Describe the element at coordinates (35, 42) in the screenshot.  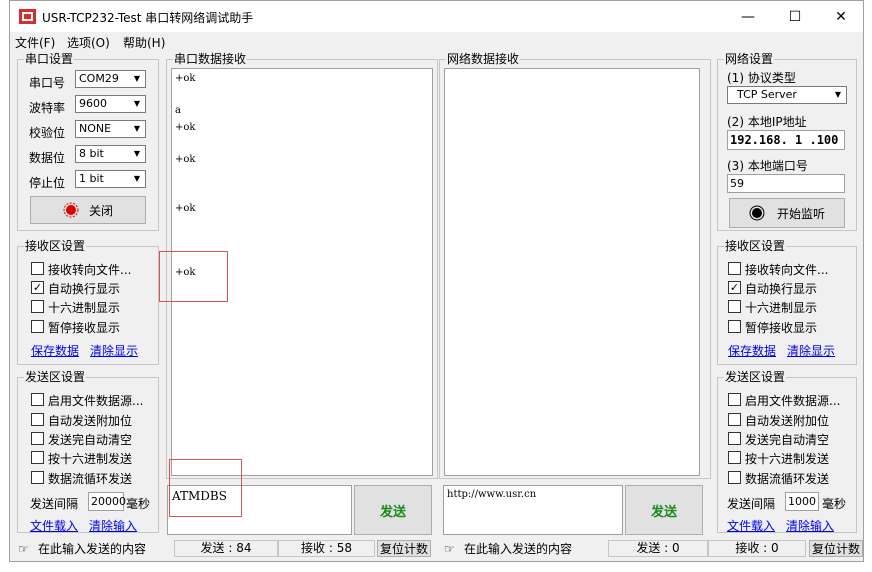
I see `menu-file: 文件(F)` at that location.